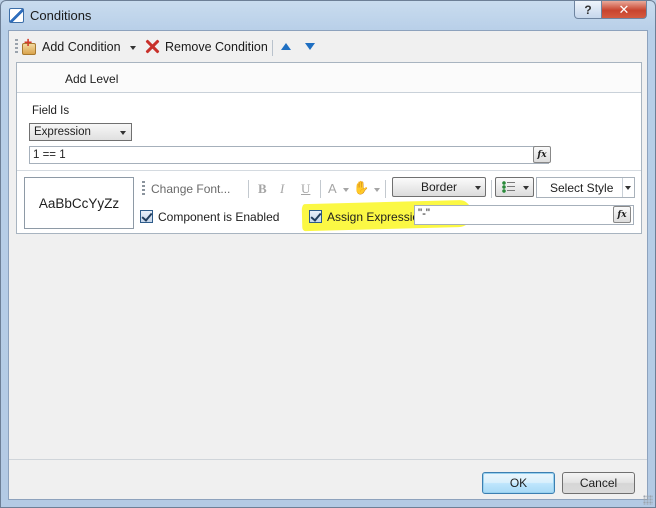  Describe the element at coordinates (648, 500) in the screenshot. I see `resize-grip-icon` at that location.